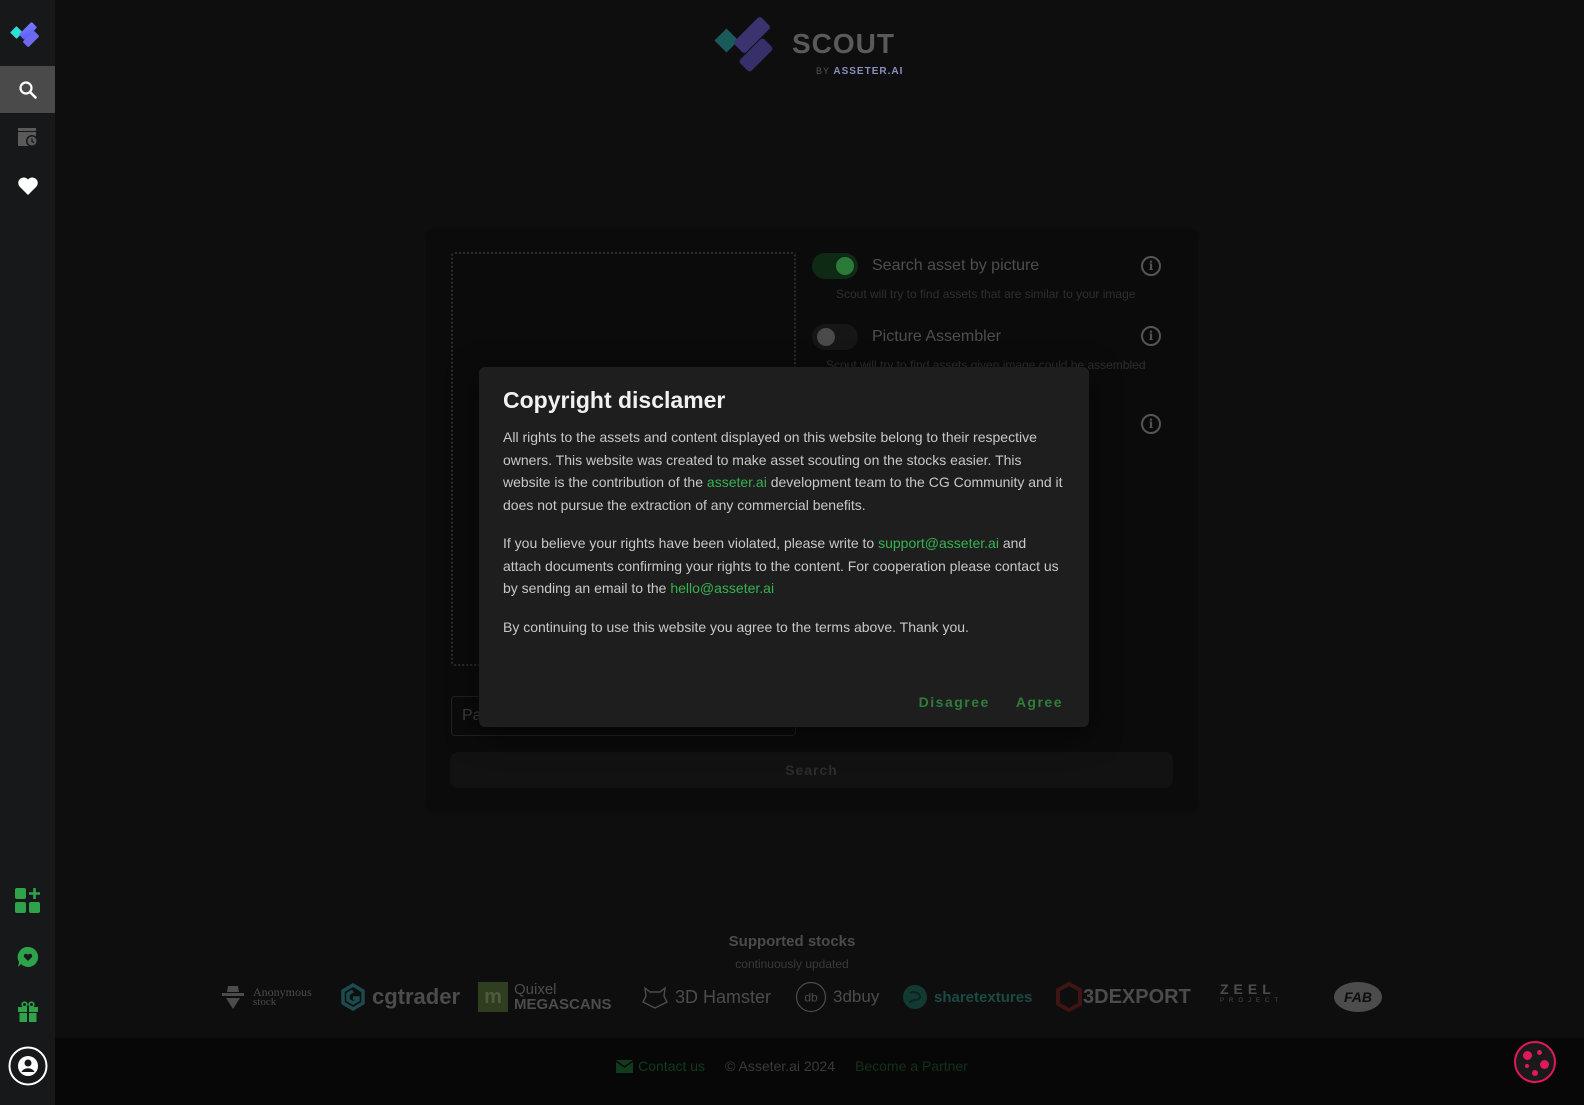 This screenshot has width=1584, height=1105. Describe the element at coordinates (911, 1066) in the screenshot. I see `become-partner-link: Become a Partner` at that location.